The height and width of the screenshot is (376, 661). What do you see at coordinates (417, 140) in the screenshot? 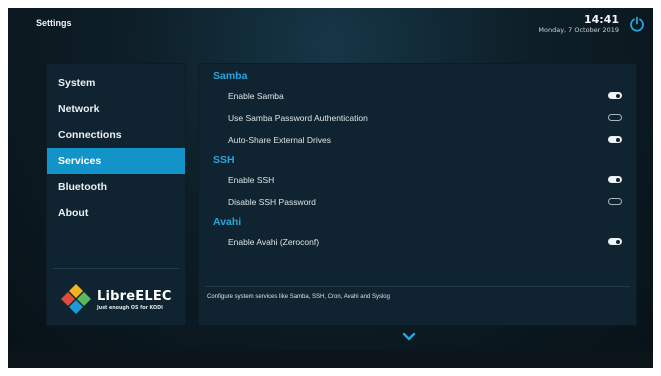
I see `setting-auto-share-drives: Auto-Share External Drives` at bounding box center [417, 140].